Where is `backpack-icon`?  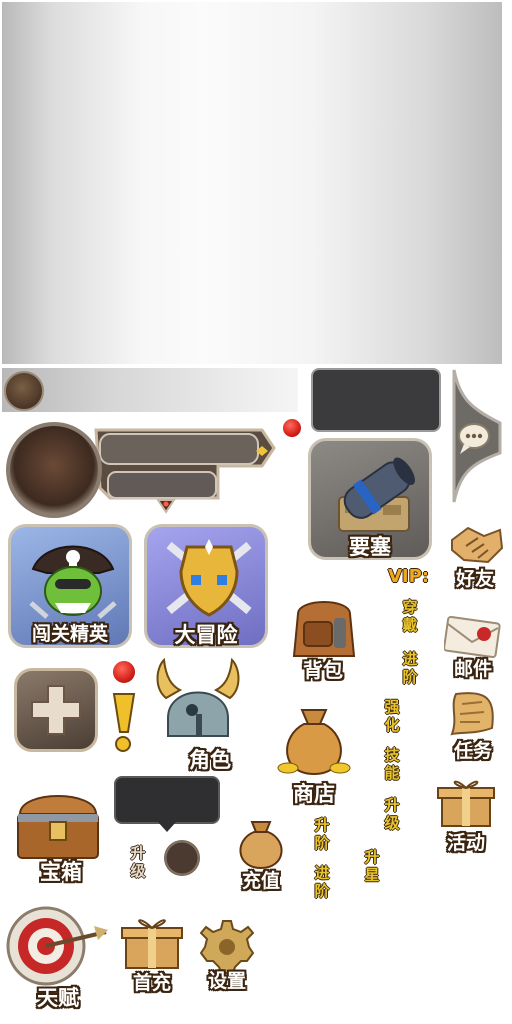 backpack-icon is located at coordinates (324, 629).